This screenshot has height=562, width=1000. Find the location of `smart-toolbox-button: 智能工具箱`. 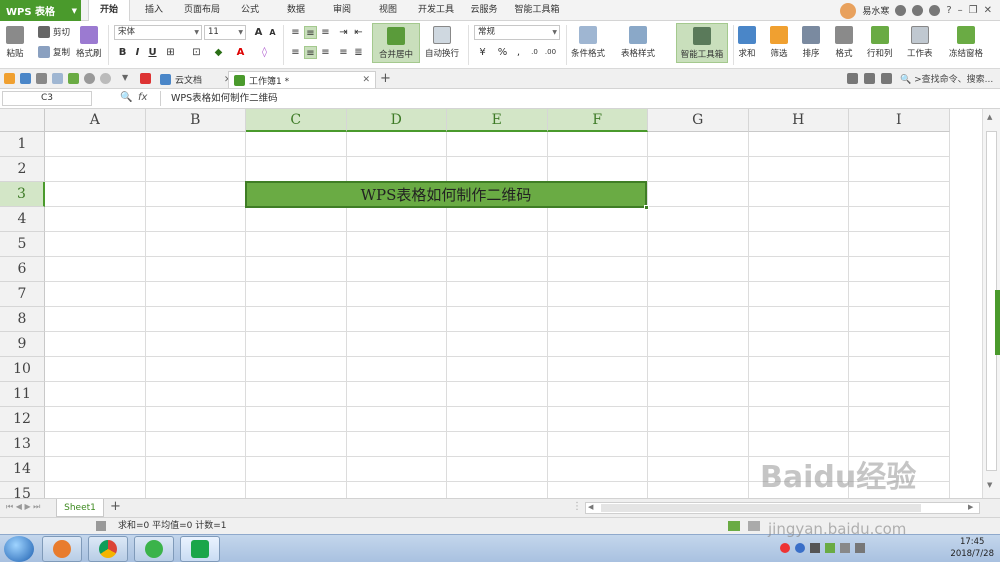

smart-toolbox-button: 智能工具箱 is located at coordinates (702, 43).